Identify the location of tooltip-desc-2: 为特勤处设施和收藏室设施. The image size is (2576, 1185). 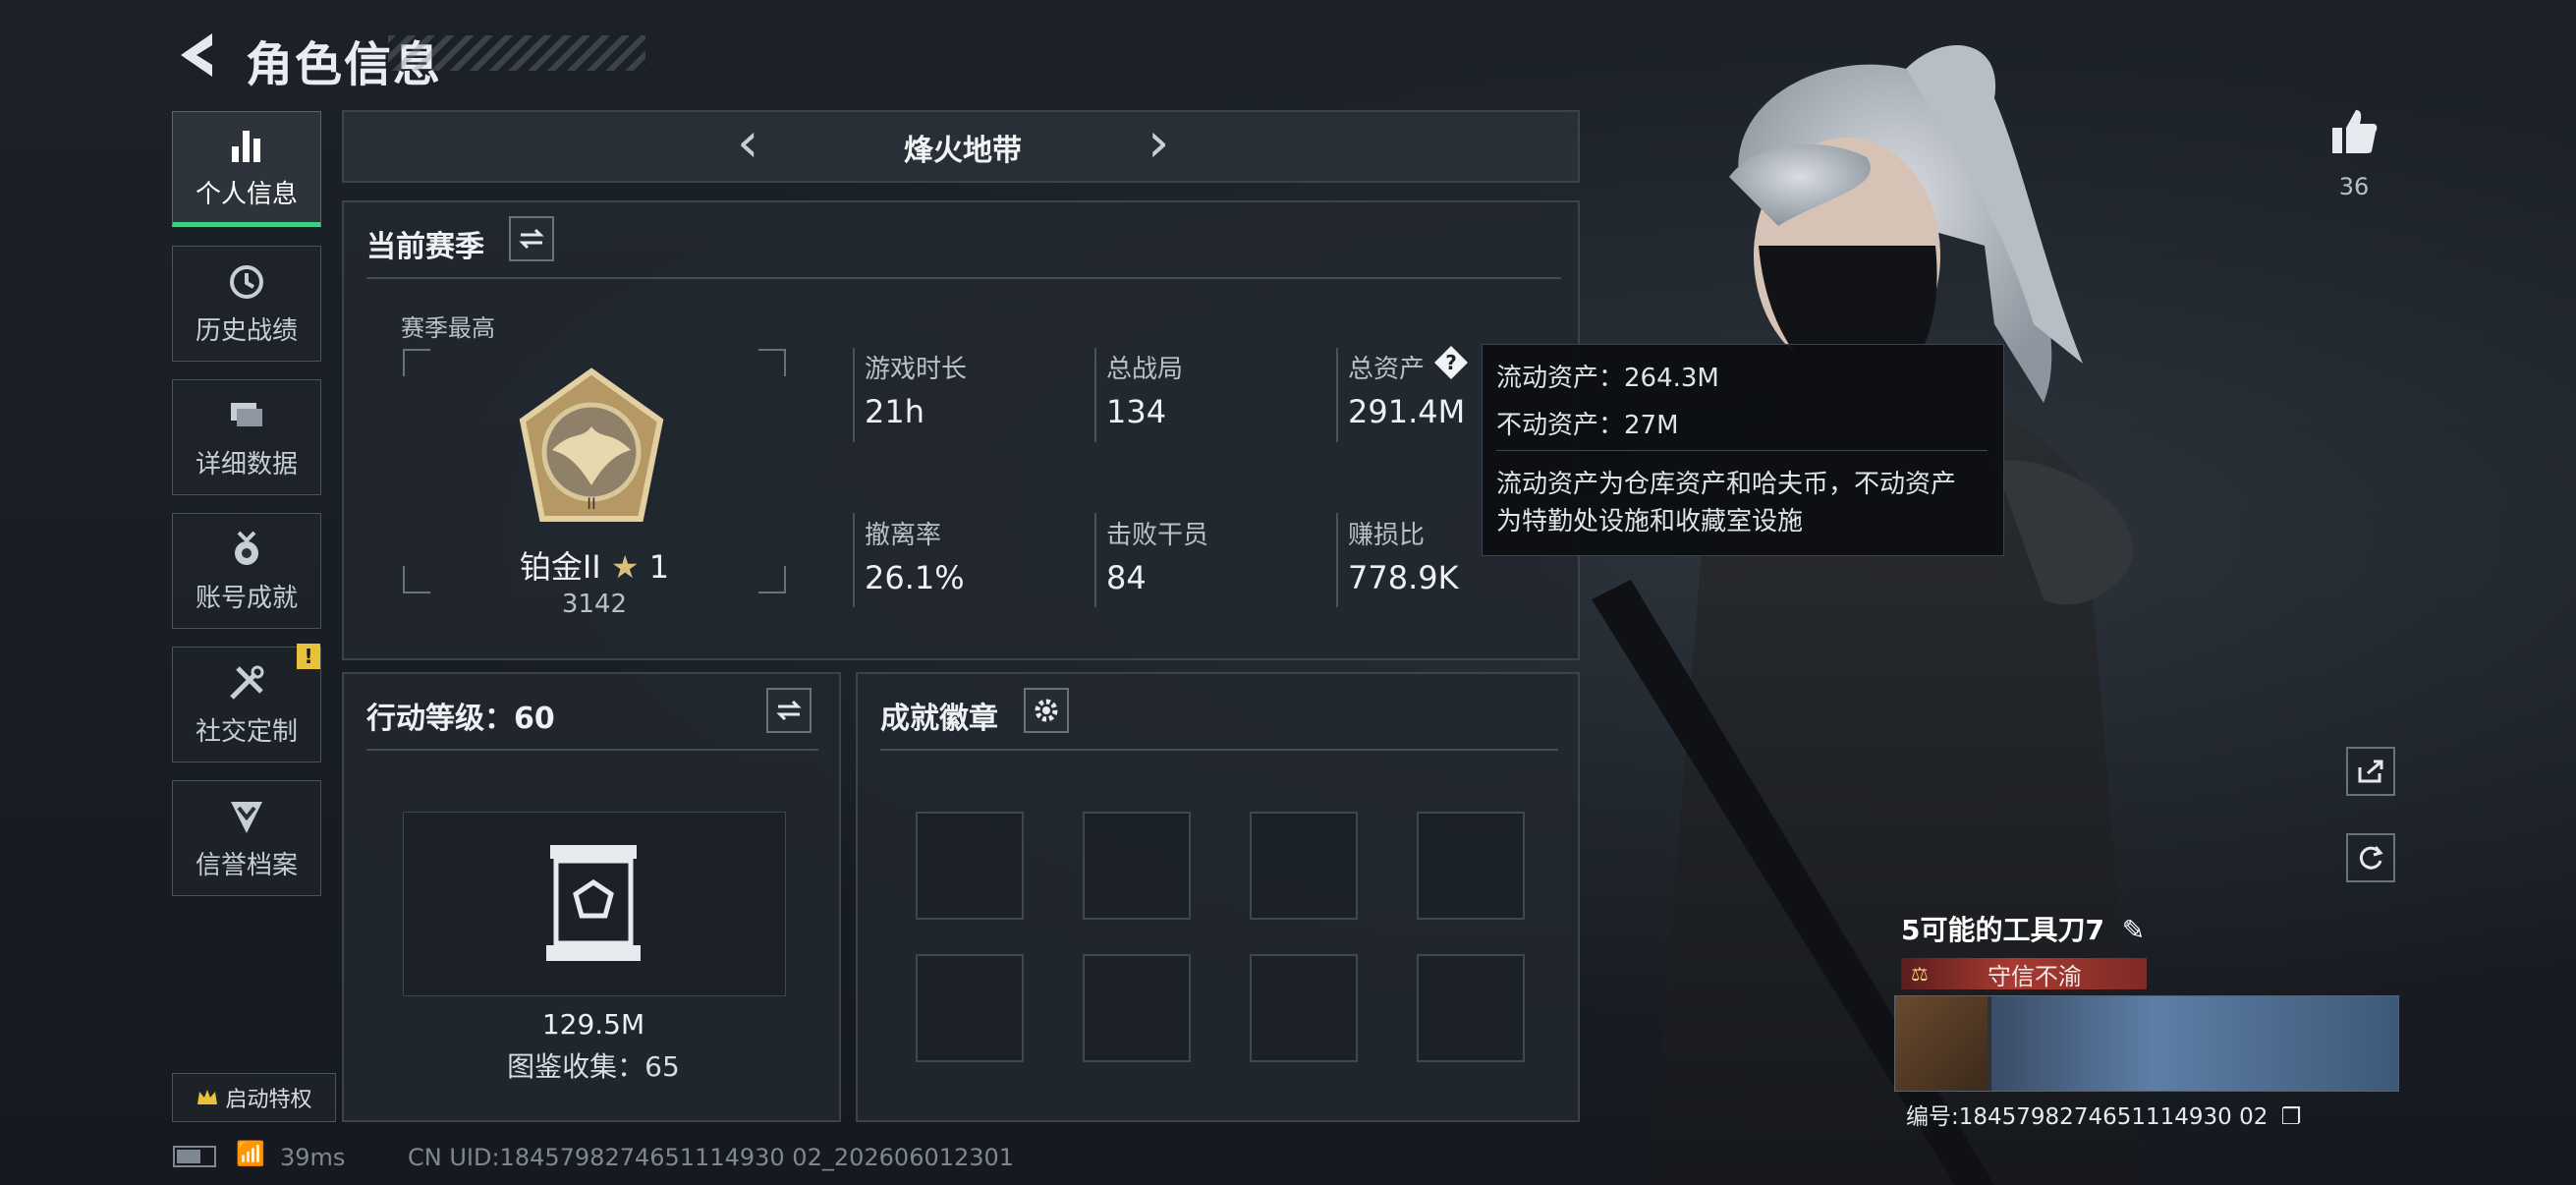
(1650, 521).